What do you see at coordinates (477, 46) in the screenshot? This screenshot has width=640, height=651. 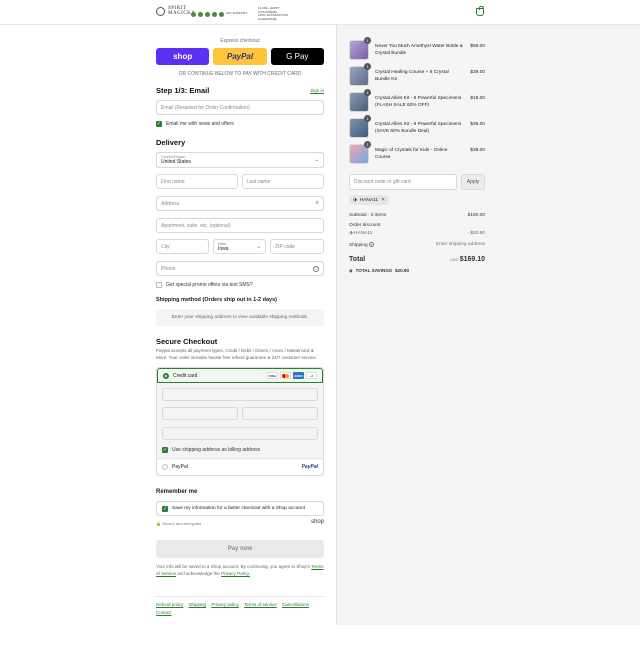 I see `product-price: $59.00` at bounding box center [477, 46].